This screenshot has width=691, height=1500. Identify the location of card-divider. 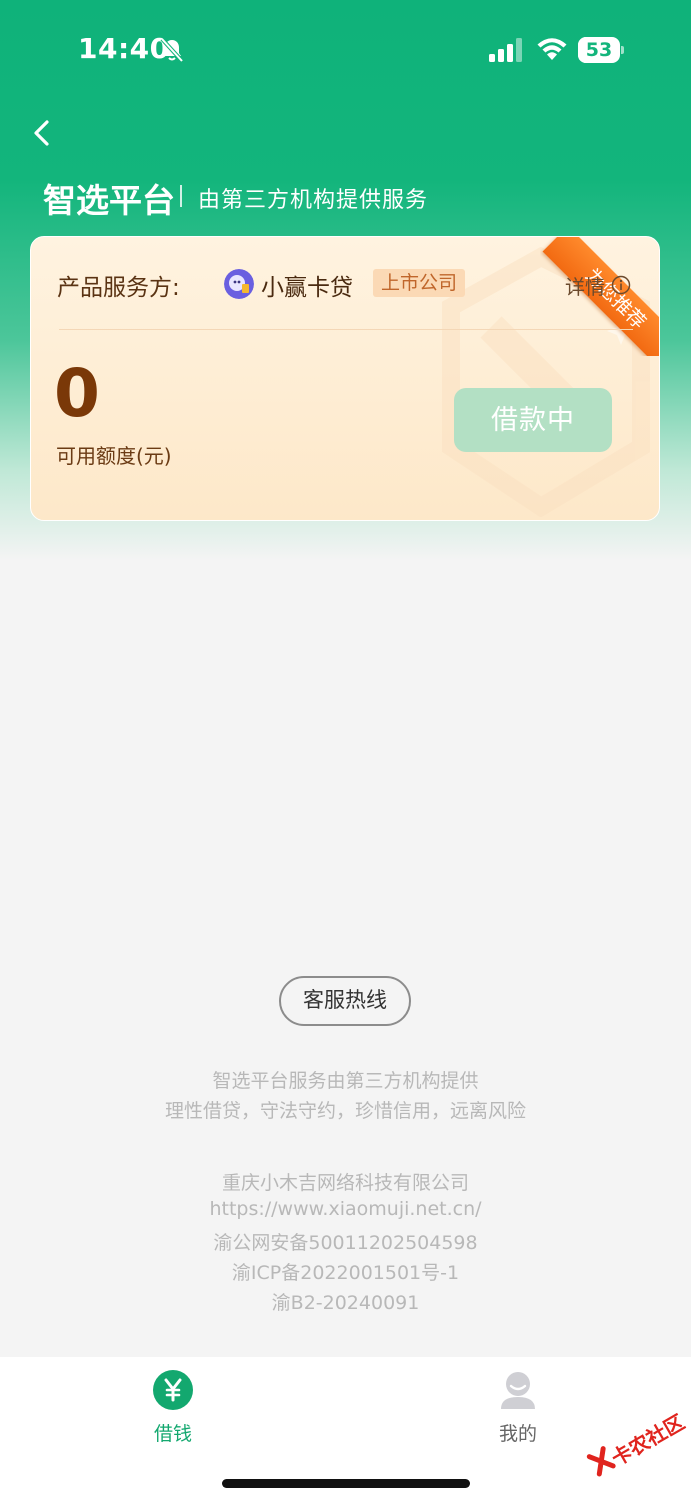
(346, 329).